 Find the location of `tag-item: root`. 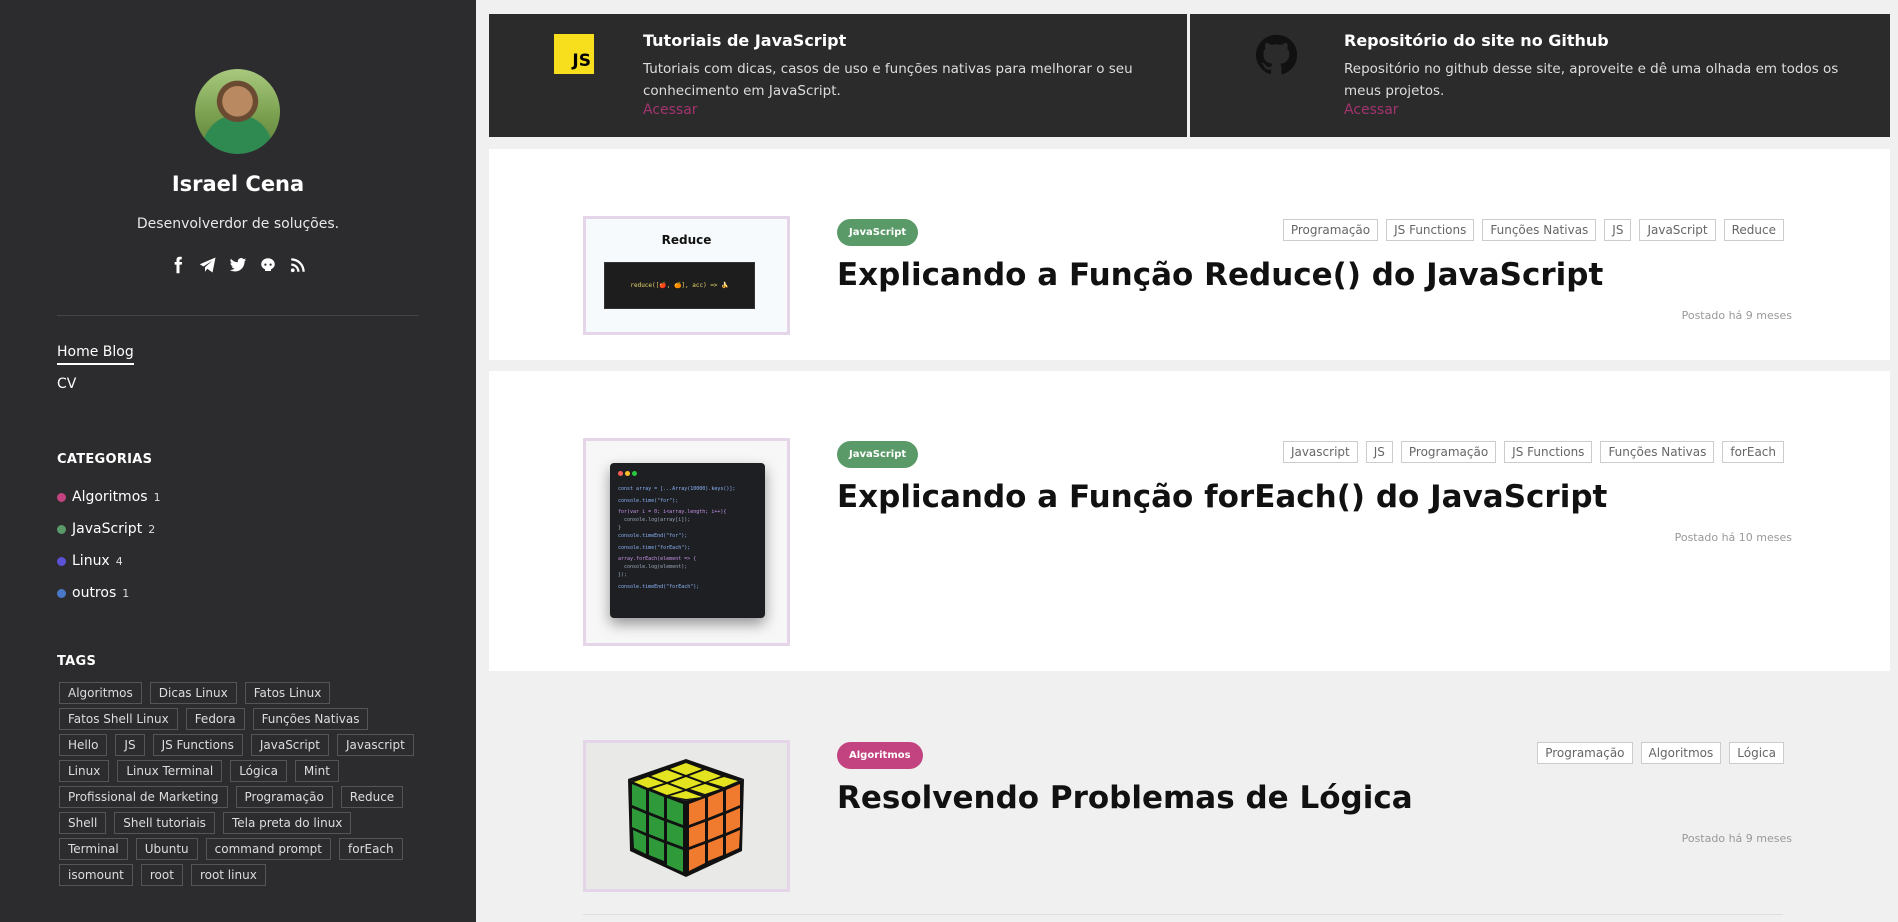

tag-item: root is located at coordinates (161, 875).